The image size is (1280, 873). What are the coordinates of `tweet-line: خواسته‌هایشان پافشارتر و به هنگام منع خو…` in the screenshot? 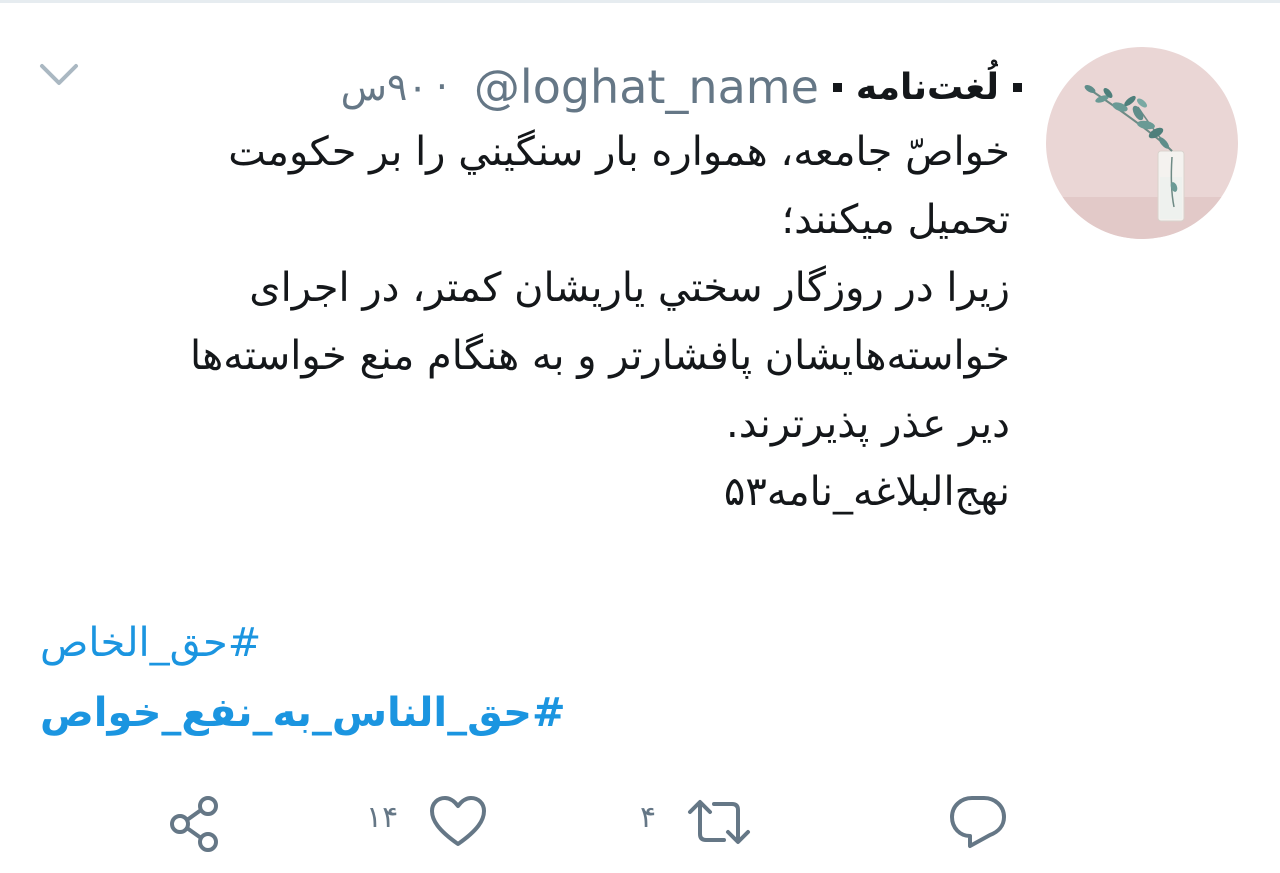 It's located at (599, 356).